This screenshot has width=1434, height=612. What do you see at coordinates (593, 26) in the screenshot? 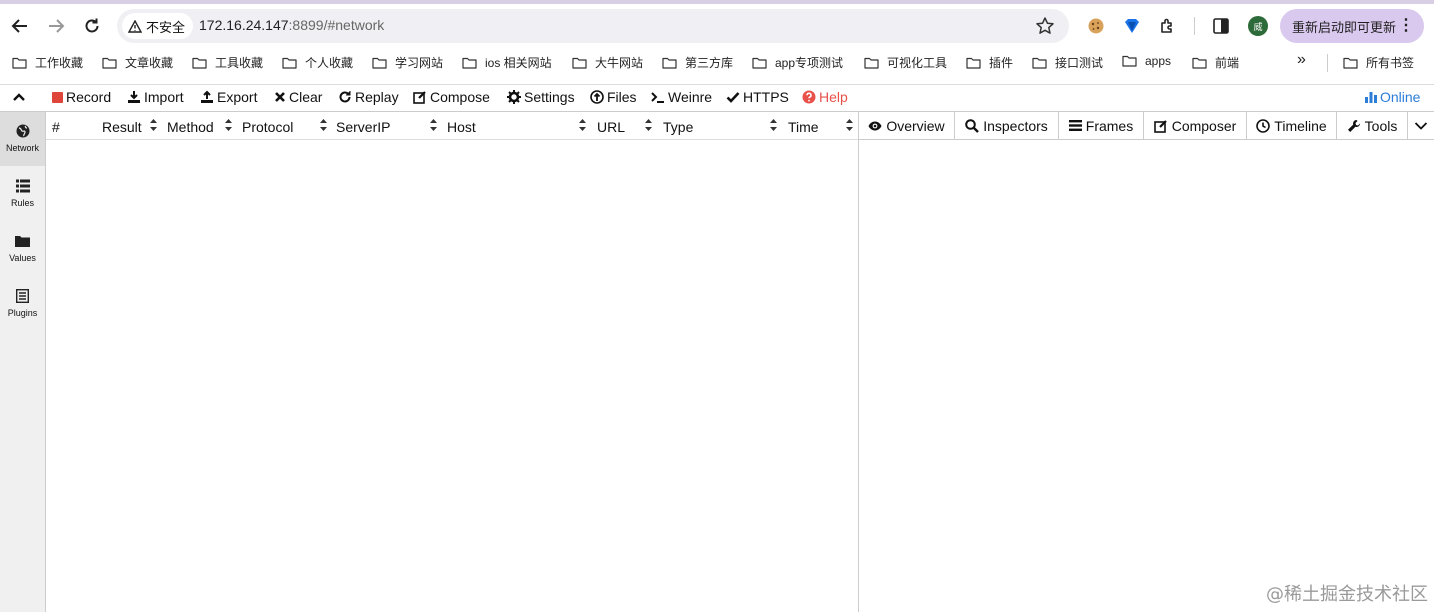
I see `address-bar: 不安全 172.16.24.147:8899/#network` at bounding box center [593, 26].